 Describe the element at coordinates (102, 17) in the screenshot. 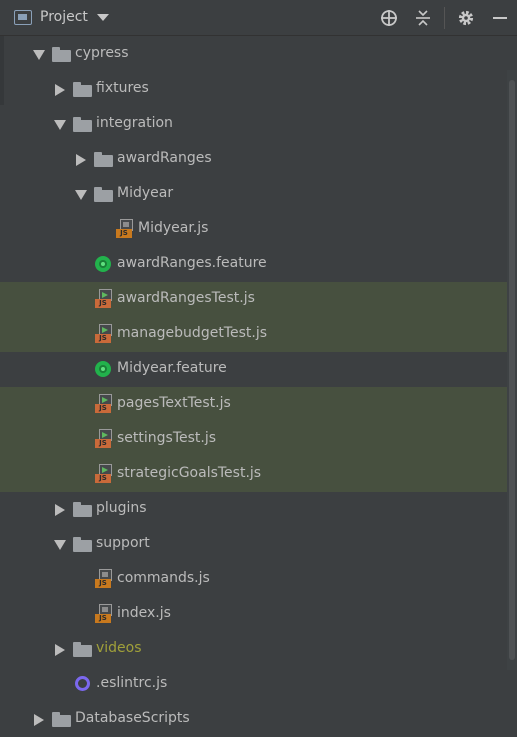

I see `caret-down-icon` at that location.